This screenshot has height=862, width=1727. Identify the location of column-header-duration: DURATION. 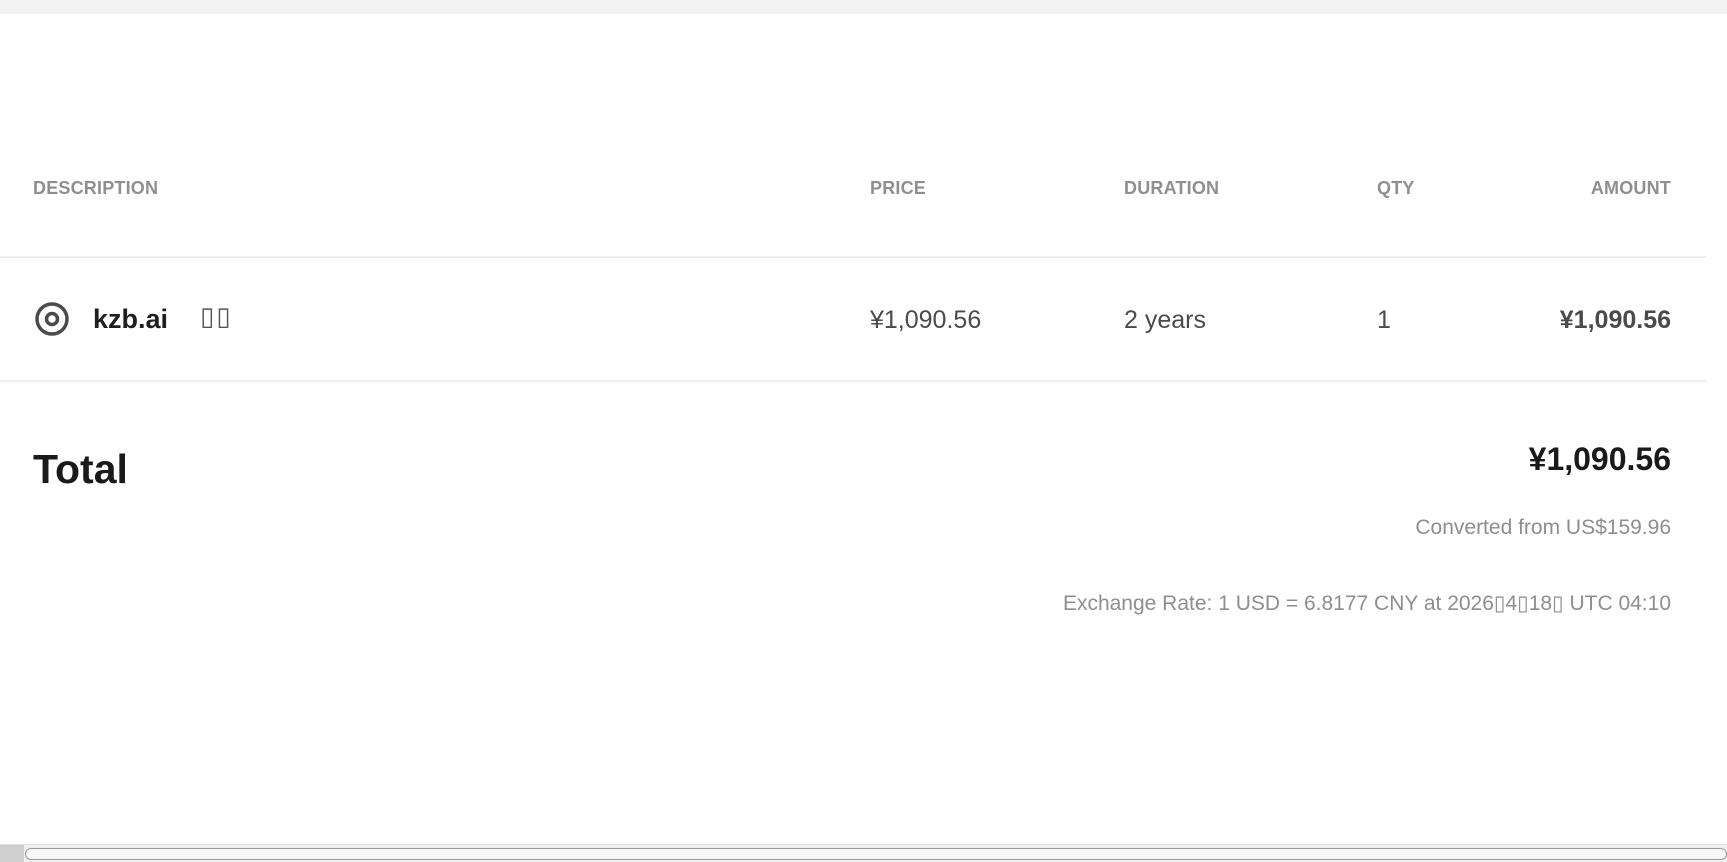
(1172, 188).